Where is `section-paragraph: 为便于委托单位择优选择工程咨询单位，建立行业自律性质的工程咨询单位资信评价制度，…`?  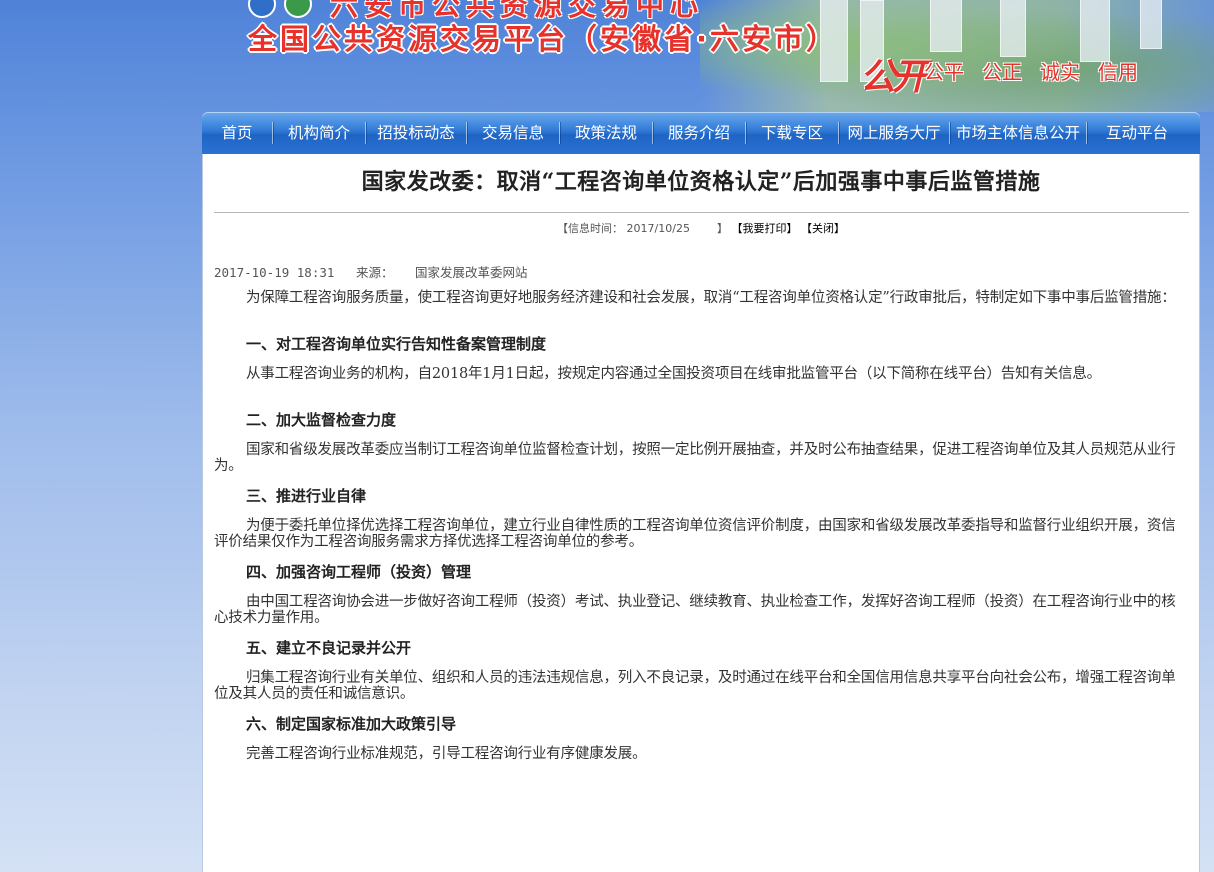 section-paragraph: 为便于委托单位择优选择工程咨询单位，建立行业自律性质的工程咨询单位资信评价制度，… is located at coordinates (695, 534).